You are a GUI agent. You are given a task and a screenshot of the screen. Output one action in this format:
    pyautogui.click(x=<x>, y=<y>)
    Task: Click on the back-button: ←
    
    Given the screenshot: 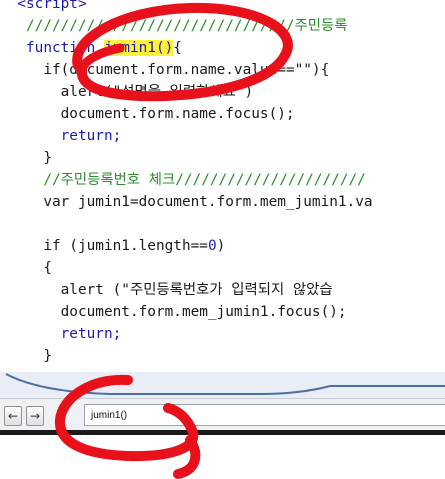 What is the action you would take?
    pyautogui.click(x=13, y=416)
    